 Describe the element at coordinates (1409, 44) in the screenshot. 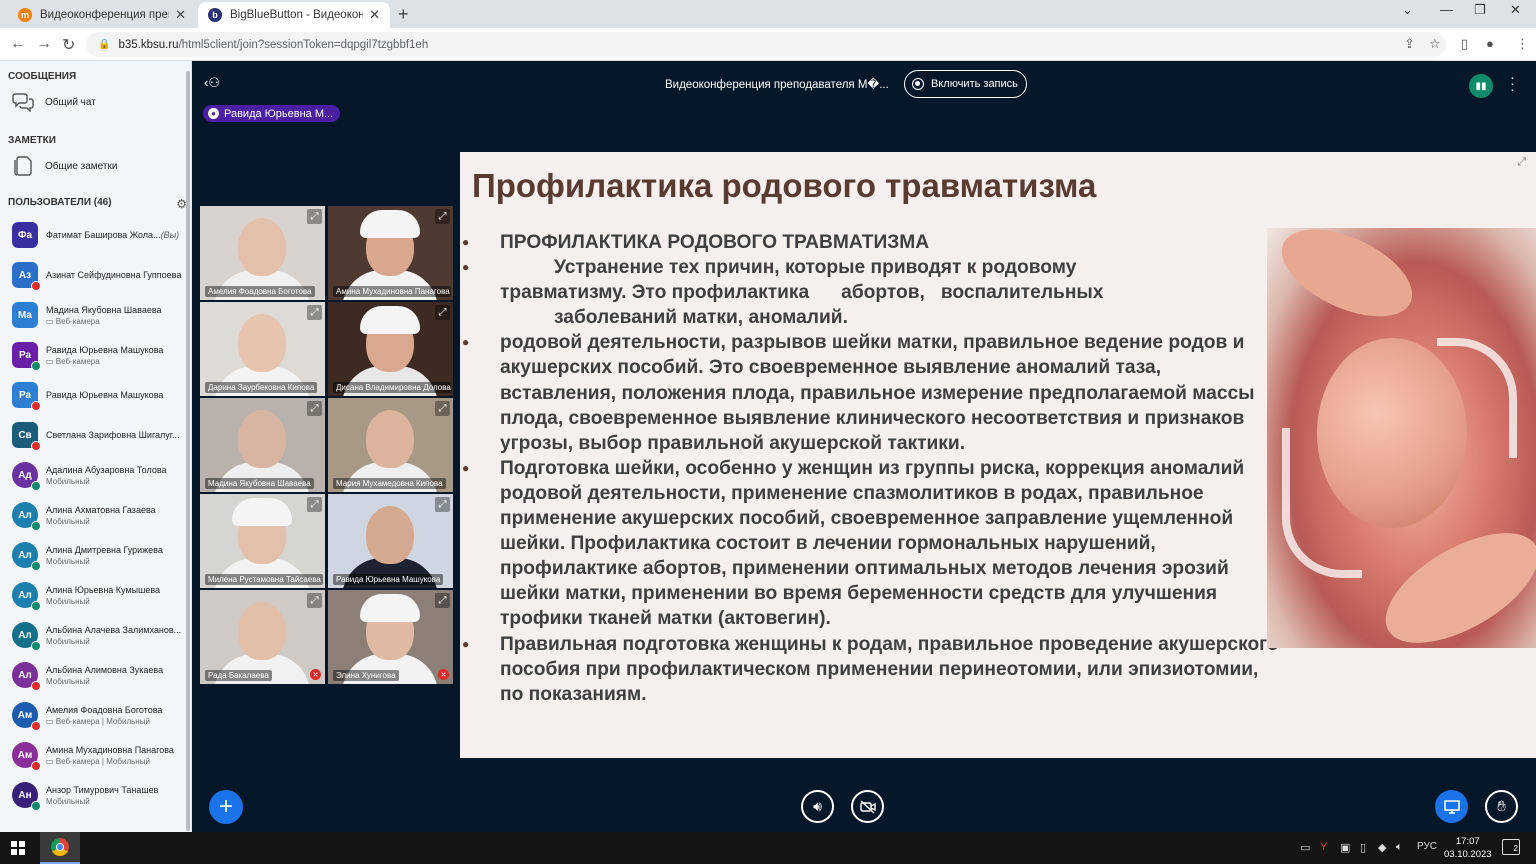

I see `share-icon: ⇪` at that location.